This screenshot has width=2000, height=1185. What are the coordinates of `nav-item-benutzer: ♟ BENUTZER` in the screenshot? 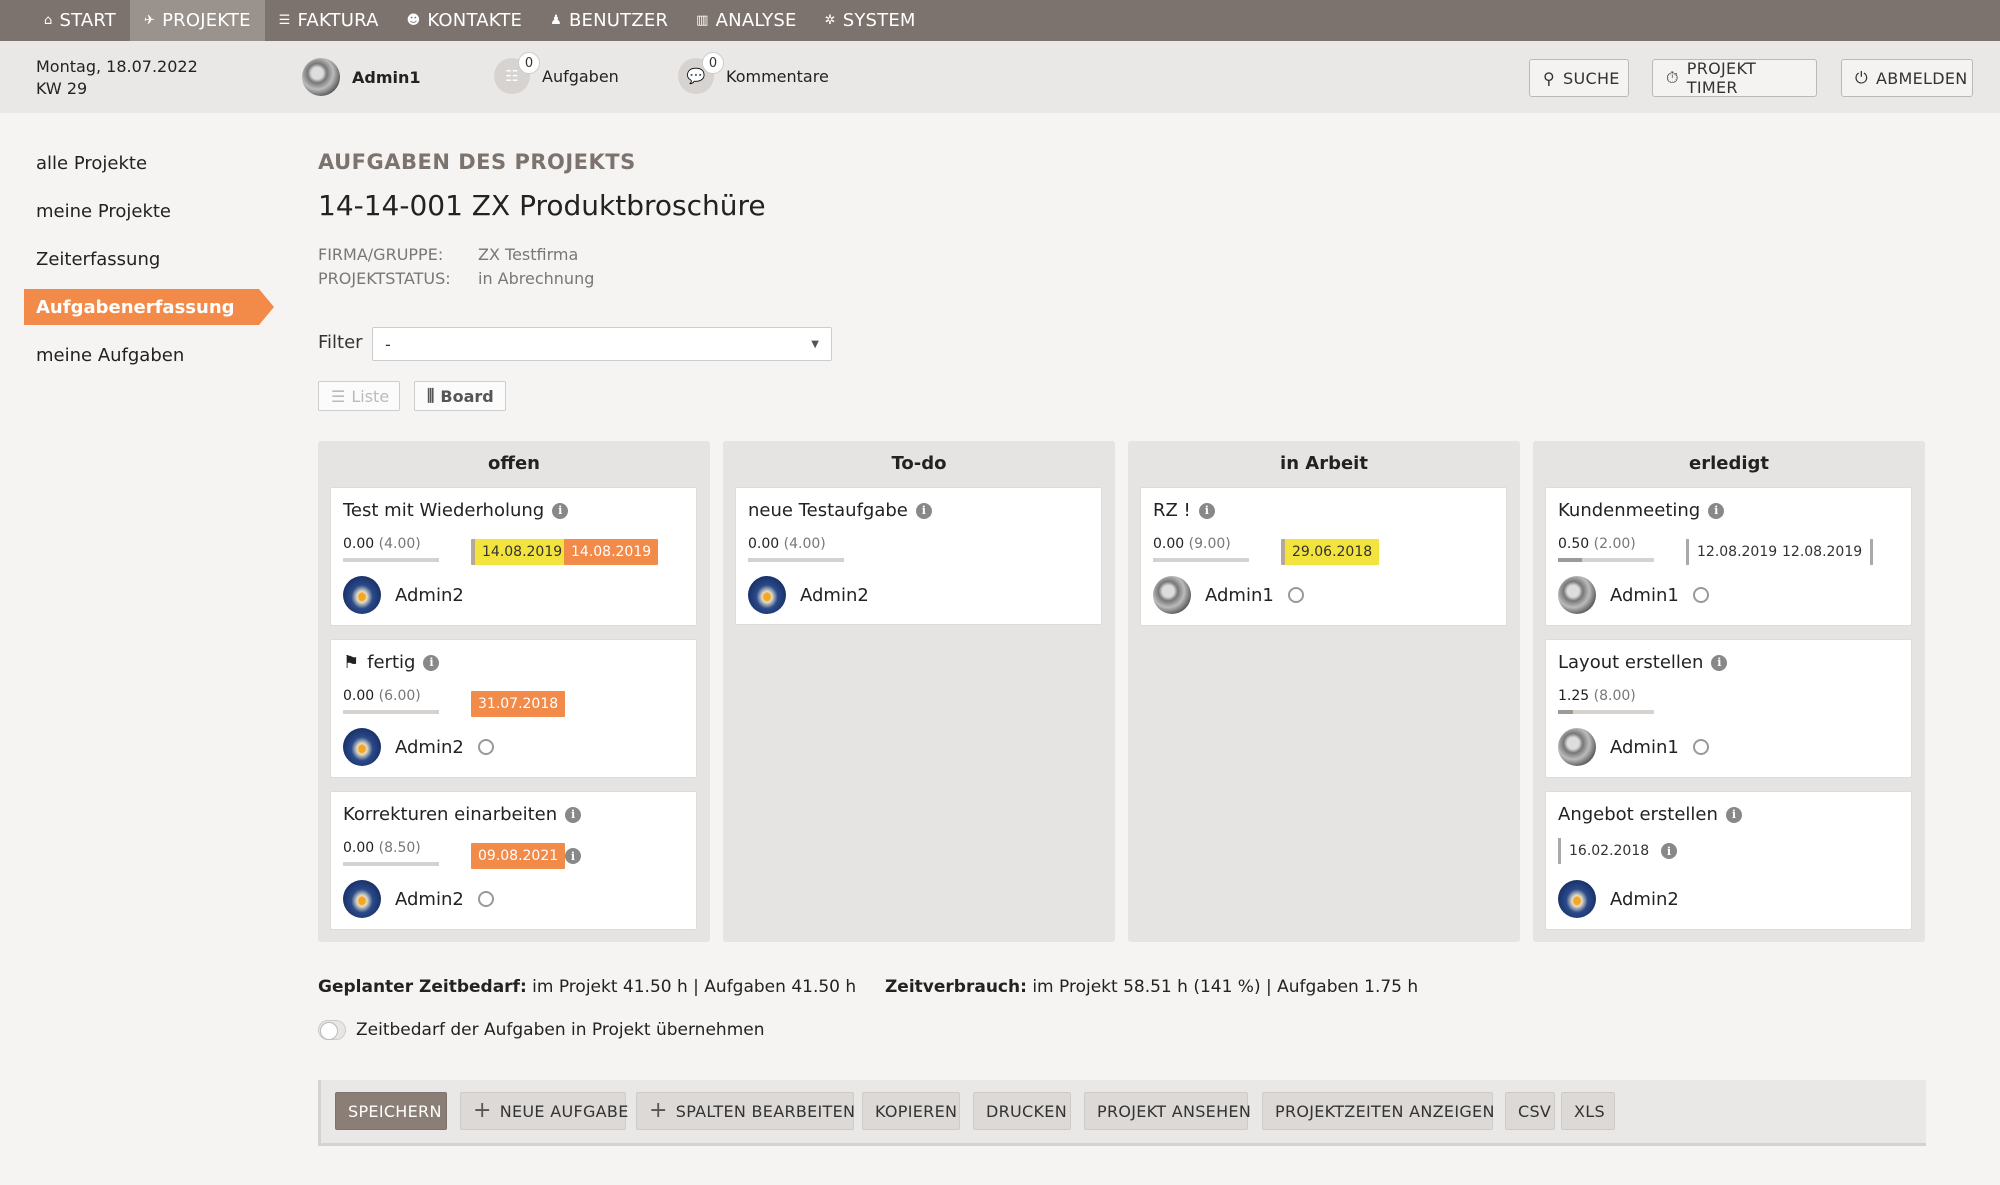 It's located at (609, 20).